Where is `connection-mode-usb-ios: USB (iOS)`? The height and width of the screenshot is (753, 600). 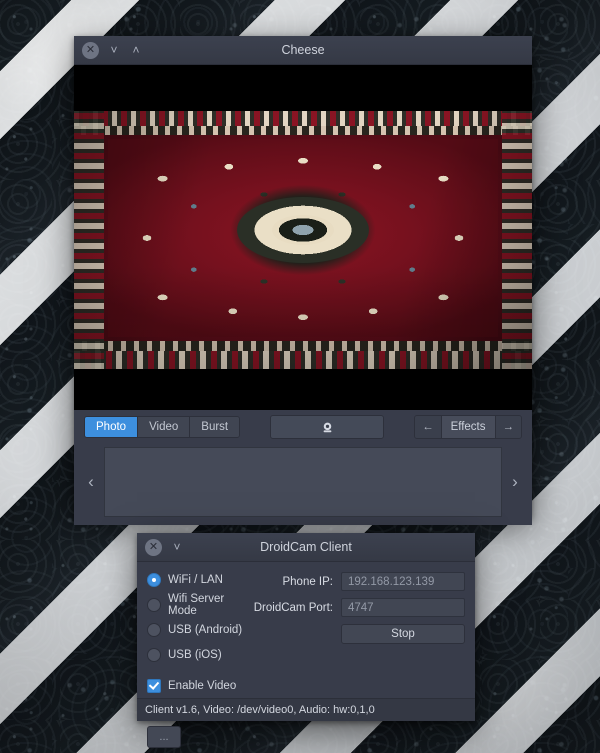
connection-mode-usb-ios: USB (iOS) is located at coordinates (200, 654).